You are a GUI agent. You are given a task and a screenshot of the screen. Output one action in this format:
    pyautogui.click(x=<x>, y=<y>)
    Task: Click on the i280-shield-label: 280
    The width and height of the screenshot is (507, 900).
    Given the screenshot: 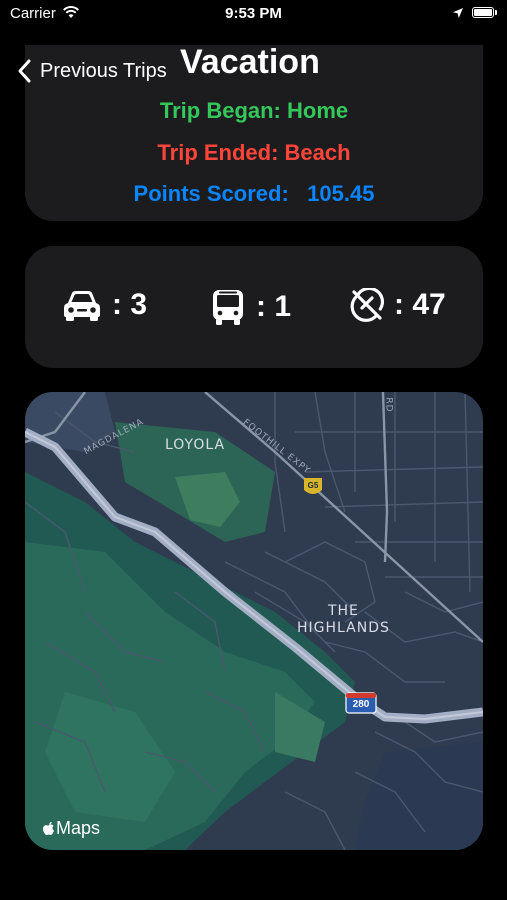 What is the action you would take?
    pyautogui.click(x=361, y=704)
    